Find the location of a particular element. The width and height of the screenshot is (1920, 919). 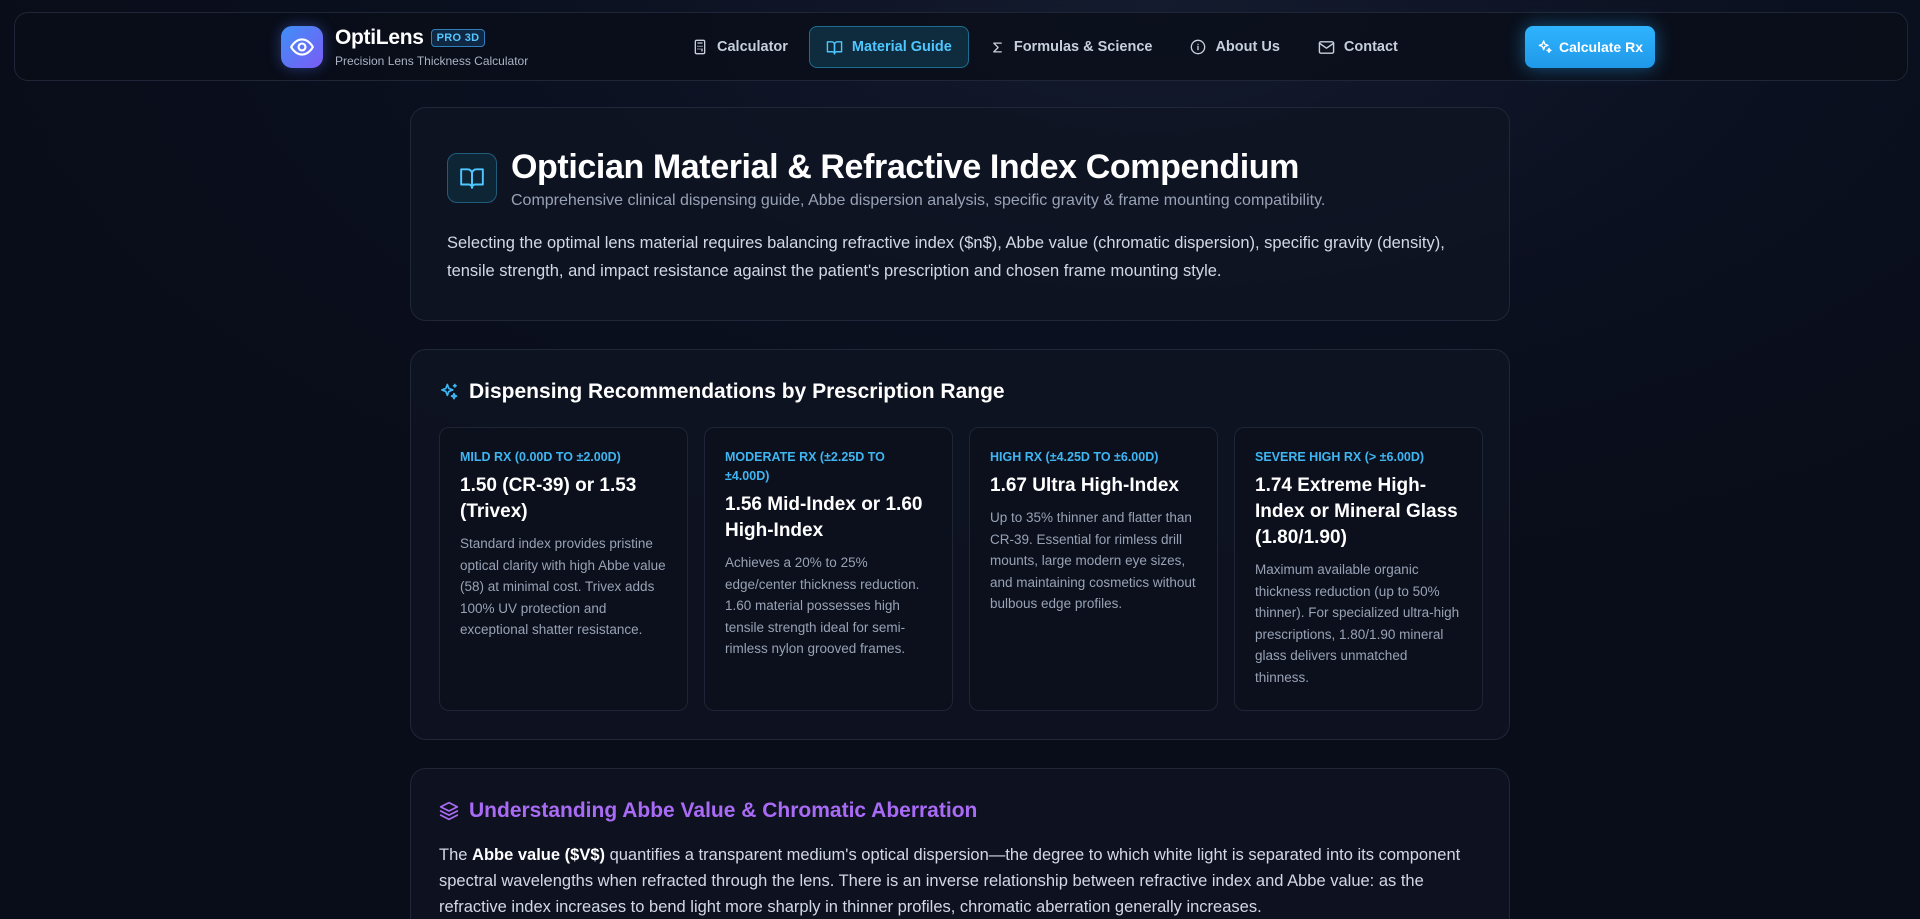

nav-item-contact: Contact is located at coordinates (1358, 47).